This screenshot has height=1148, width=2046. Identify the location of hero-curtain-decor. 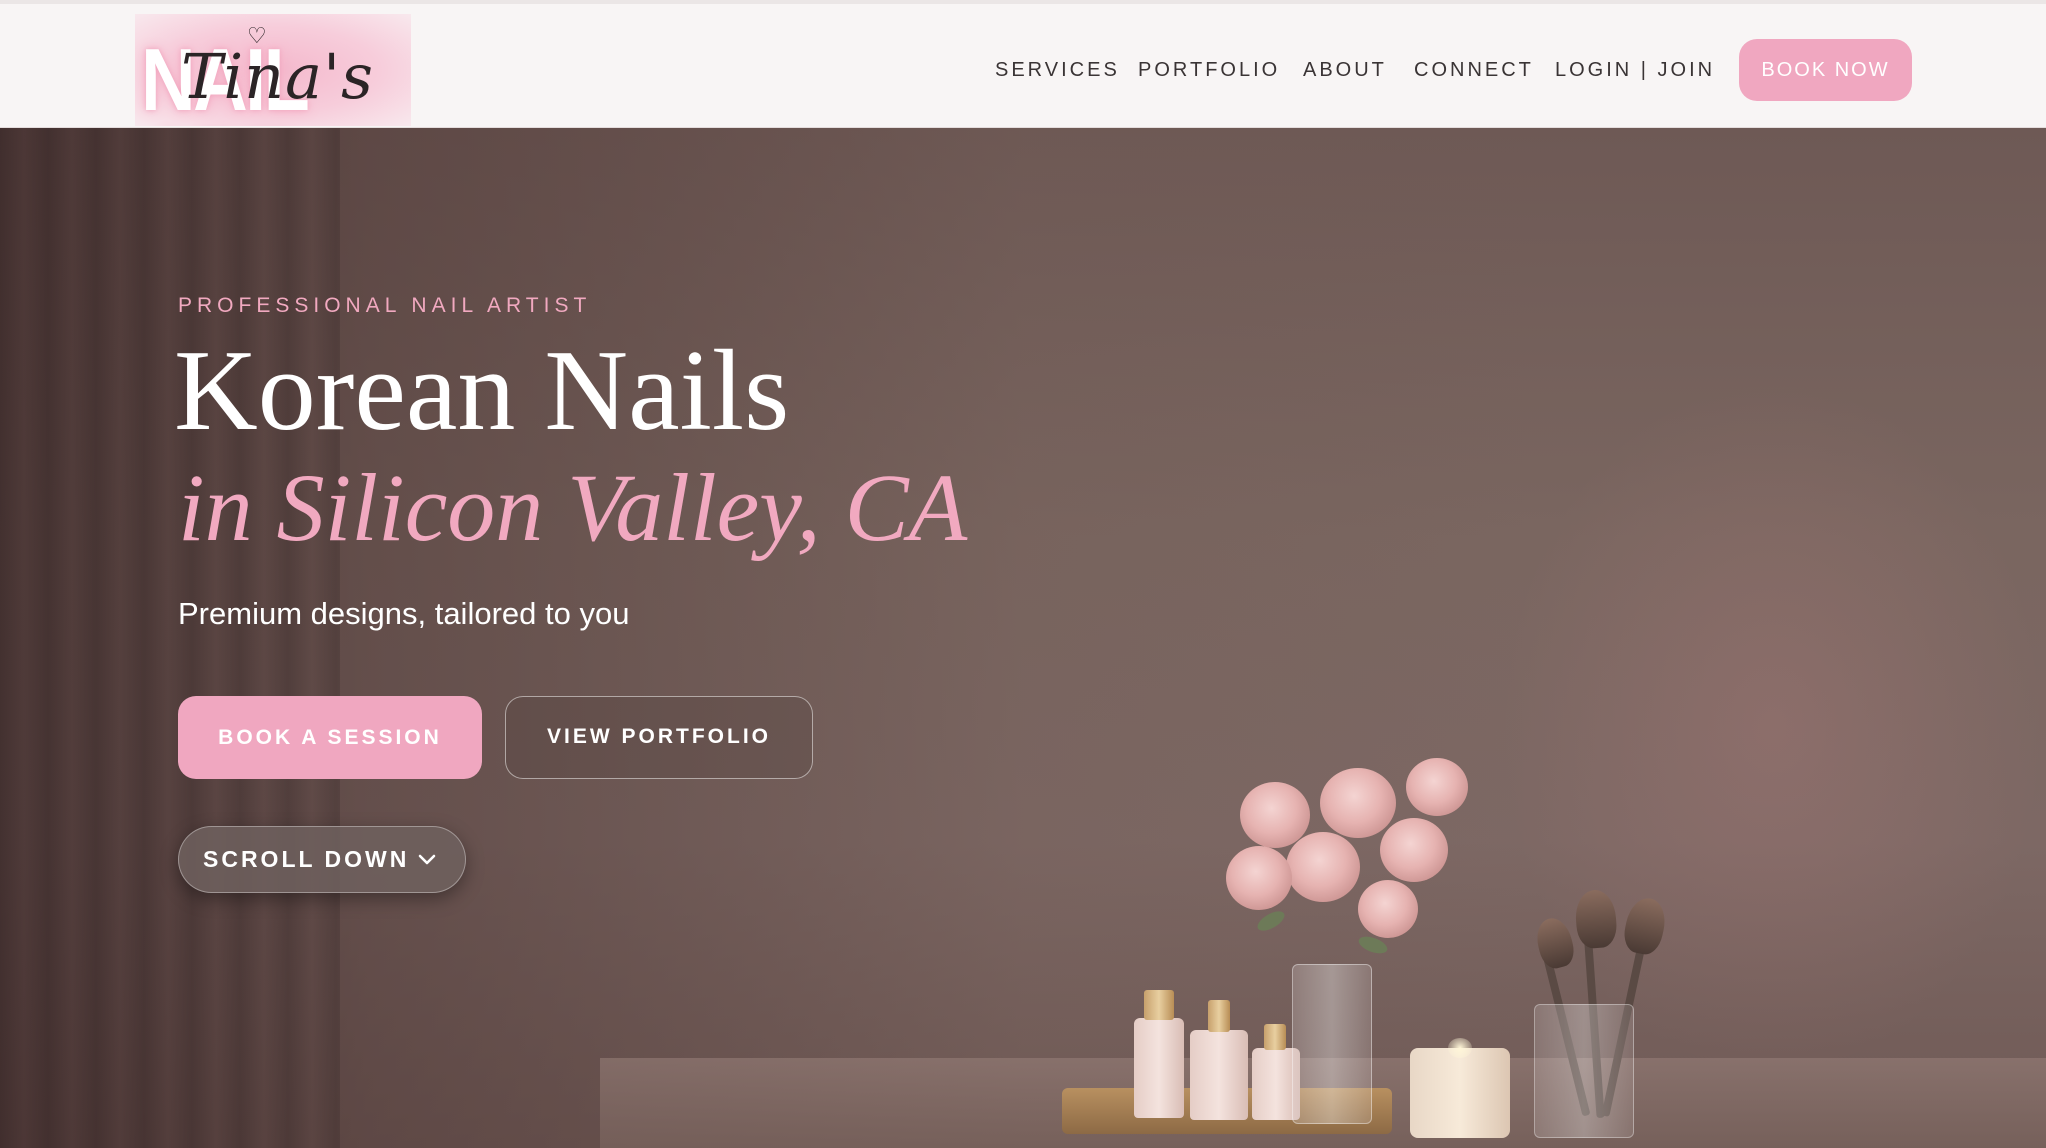
(170, 638).